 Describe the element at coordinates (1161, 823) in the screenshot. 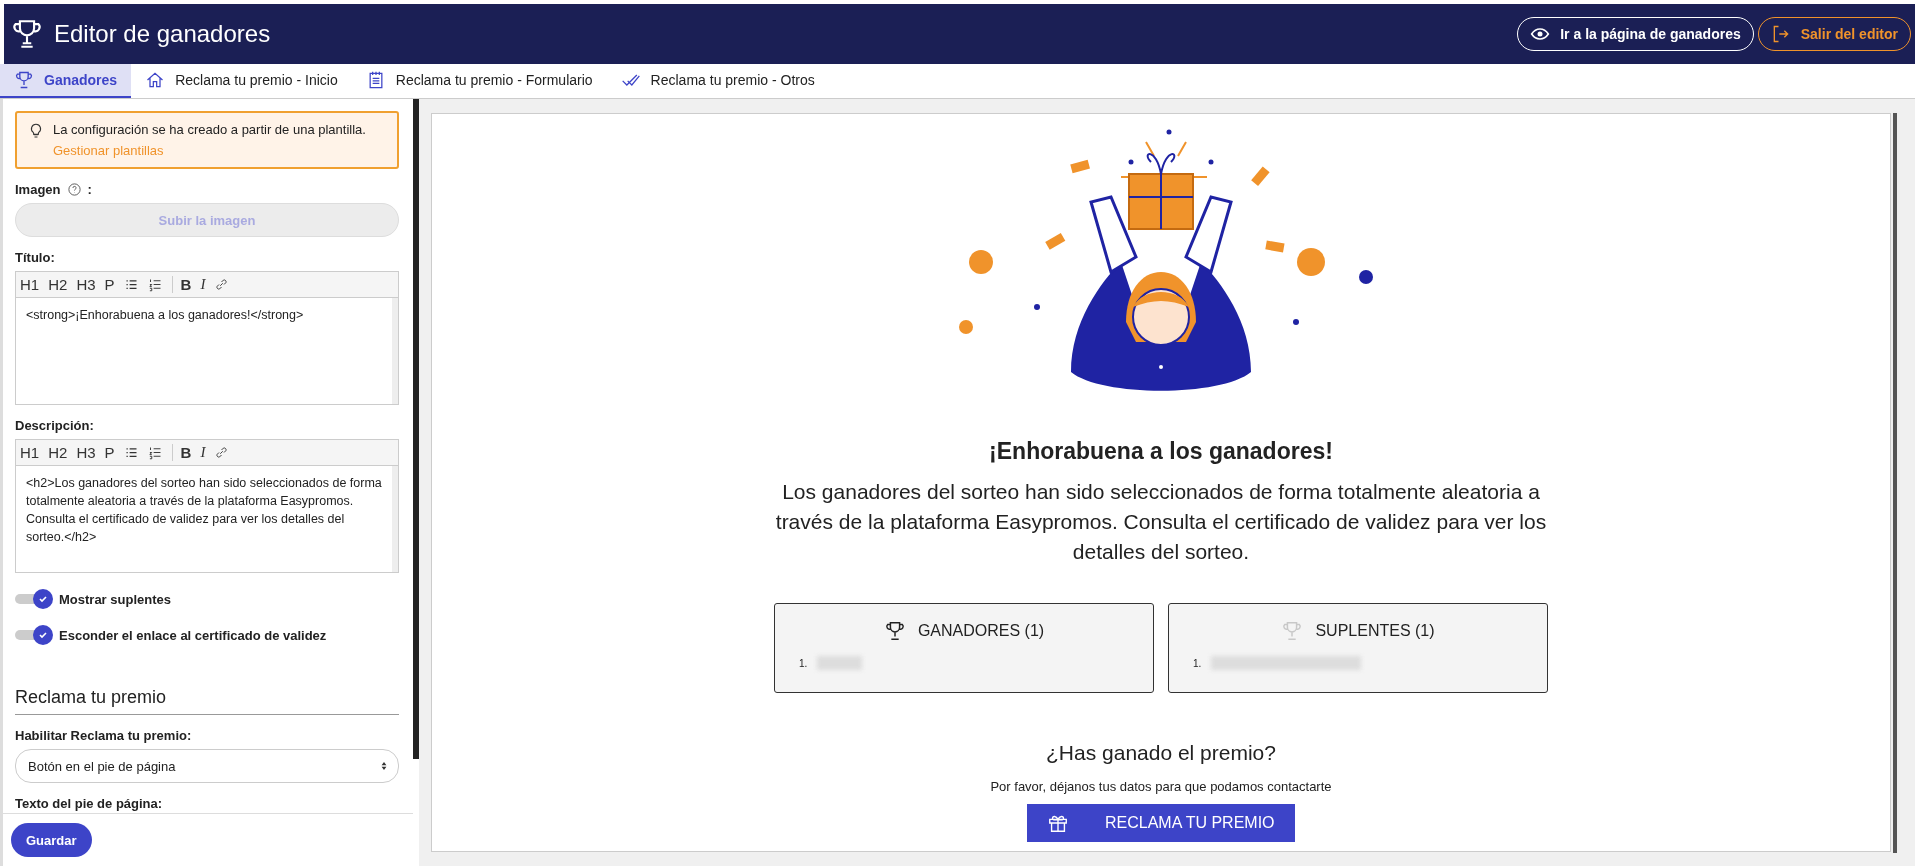

I see `claim-prize-button: RECLAMA TU PREMIO` at that location.